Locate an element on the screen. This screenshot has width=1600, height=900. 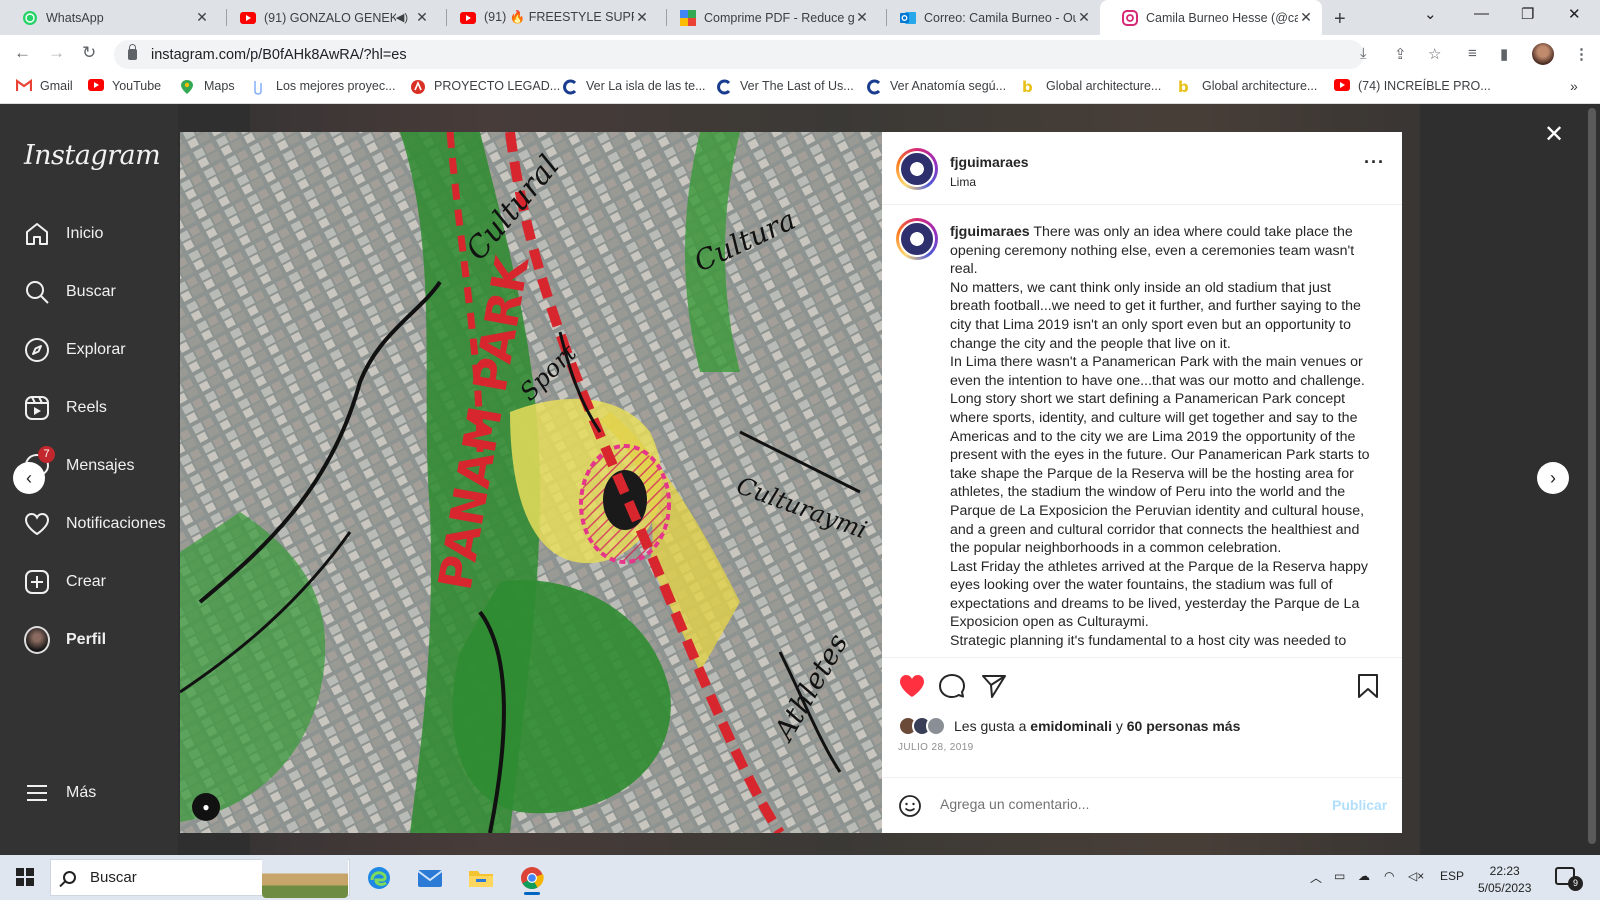
speaker-icon: ◀) is located at coordinates (402, 17).